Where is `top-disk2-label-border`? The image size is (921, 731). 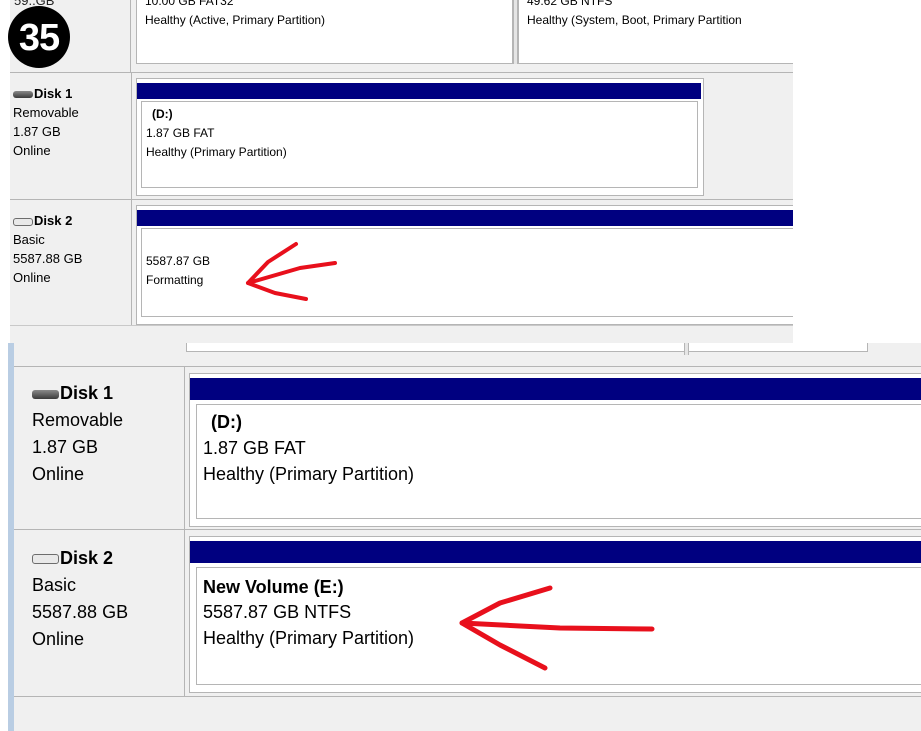 top-disk2-label-border is located at coordinates (131, 262).